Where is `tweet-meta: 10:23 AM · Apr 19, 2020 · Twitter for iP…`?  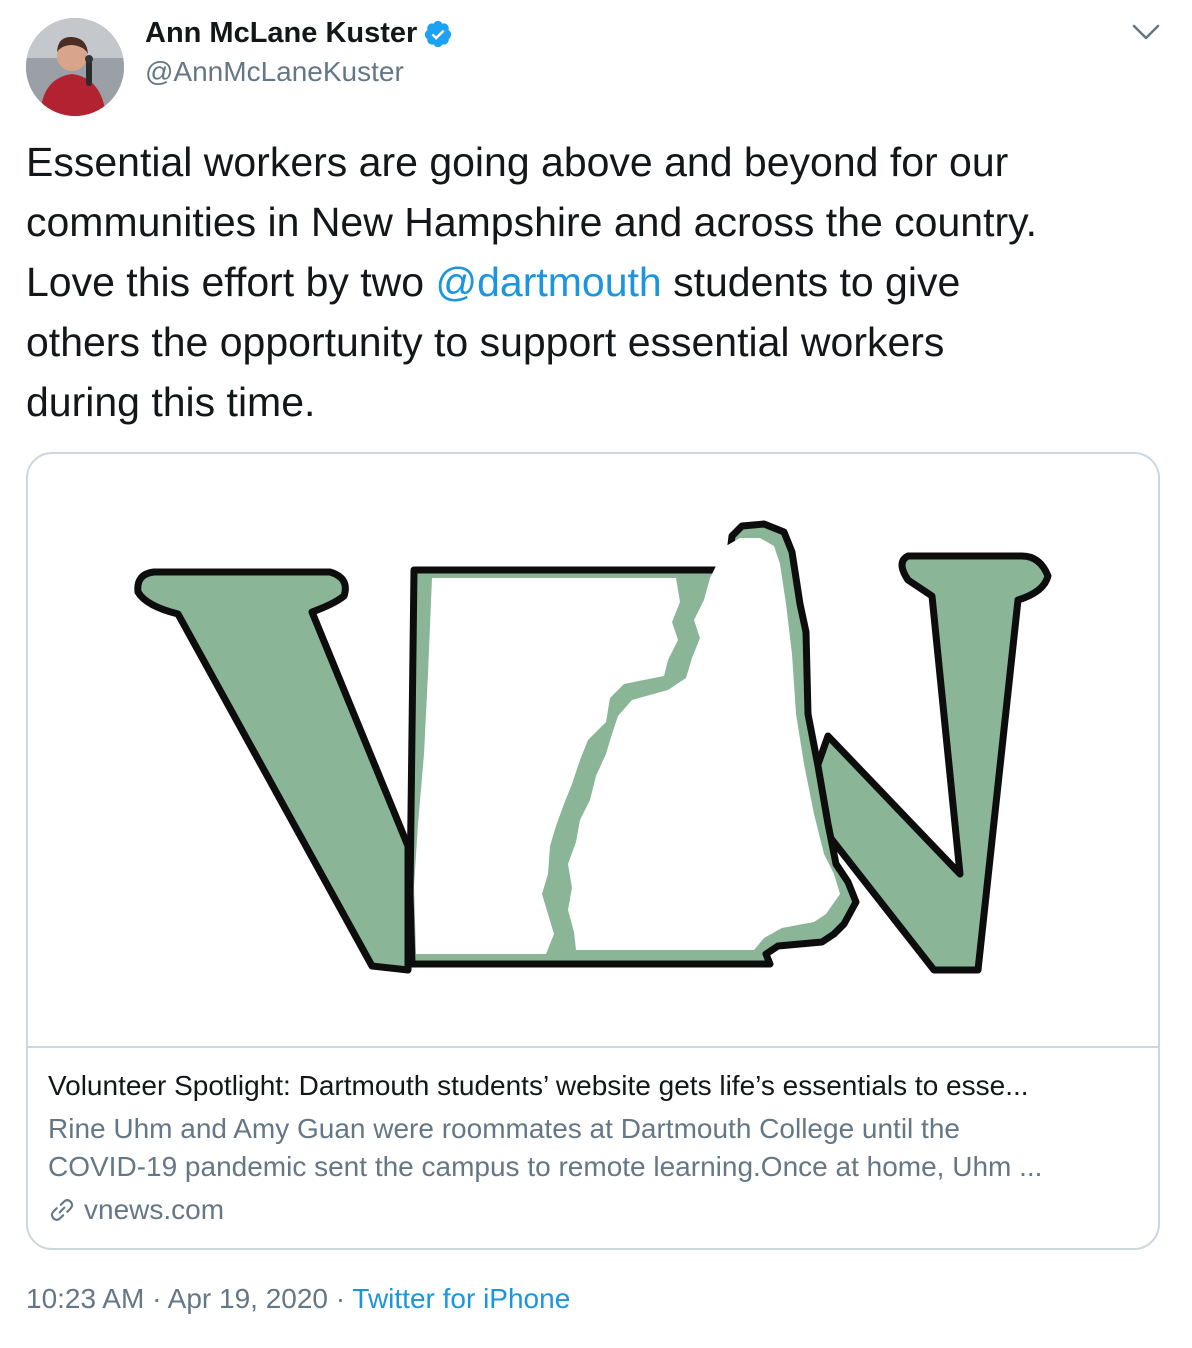 tweet-meta: 10:23 AM · Apr 19, 2020 · Twitter for iP… is located at coordinates (298, 1299).